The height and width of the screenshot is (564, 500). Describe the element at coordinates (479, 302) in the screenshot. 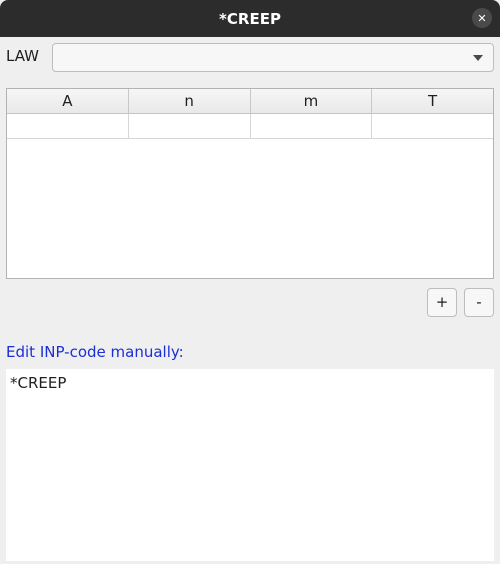

I see `remove-row-button: -` at that location.